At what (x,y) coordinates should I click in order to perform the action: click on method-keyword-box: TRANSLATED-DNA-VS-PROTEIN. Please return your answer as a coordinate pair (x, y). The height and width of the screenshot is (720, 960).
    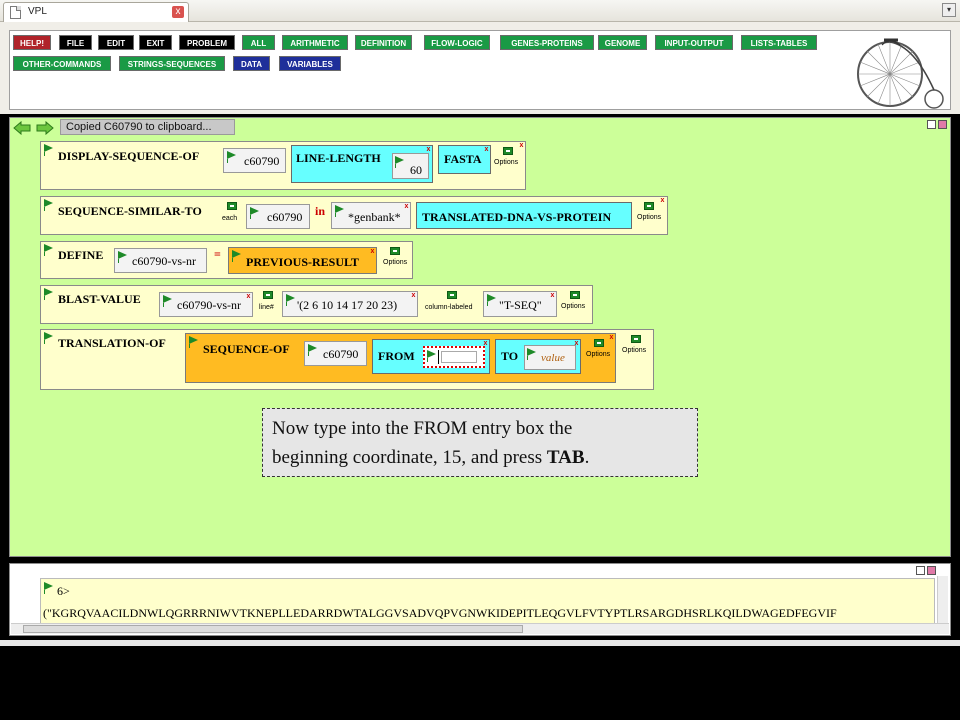
    Looking at the image, I should click on (524, 215).